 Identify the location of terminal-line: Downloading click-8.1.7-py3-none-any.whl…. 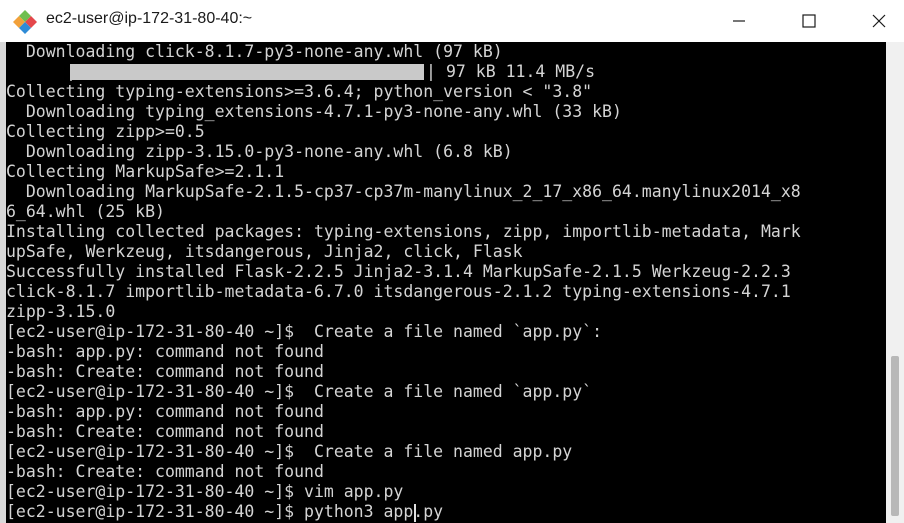
(254, 51).